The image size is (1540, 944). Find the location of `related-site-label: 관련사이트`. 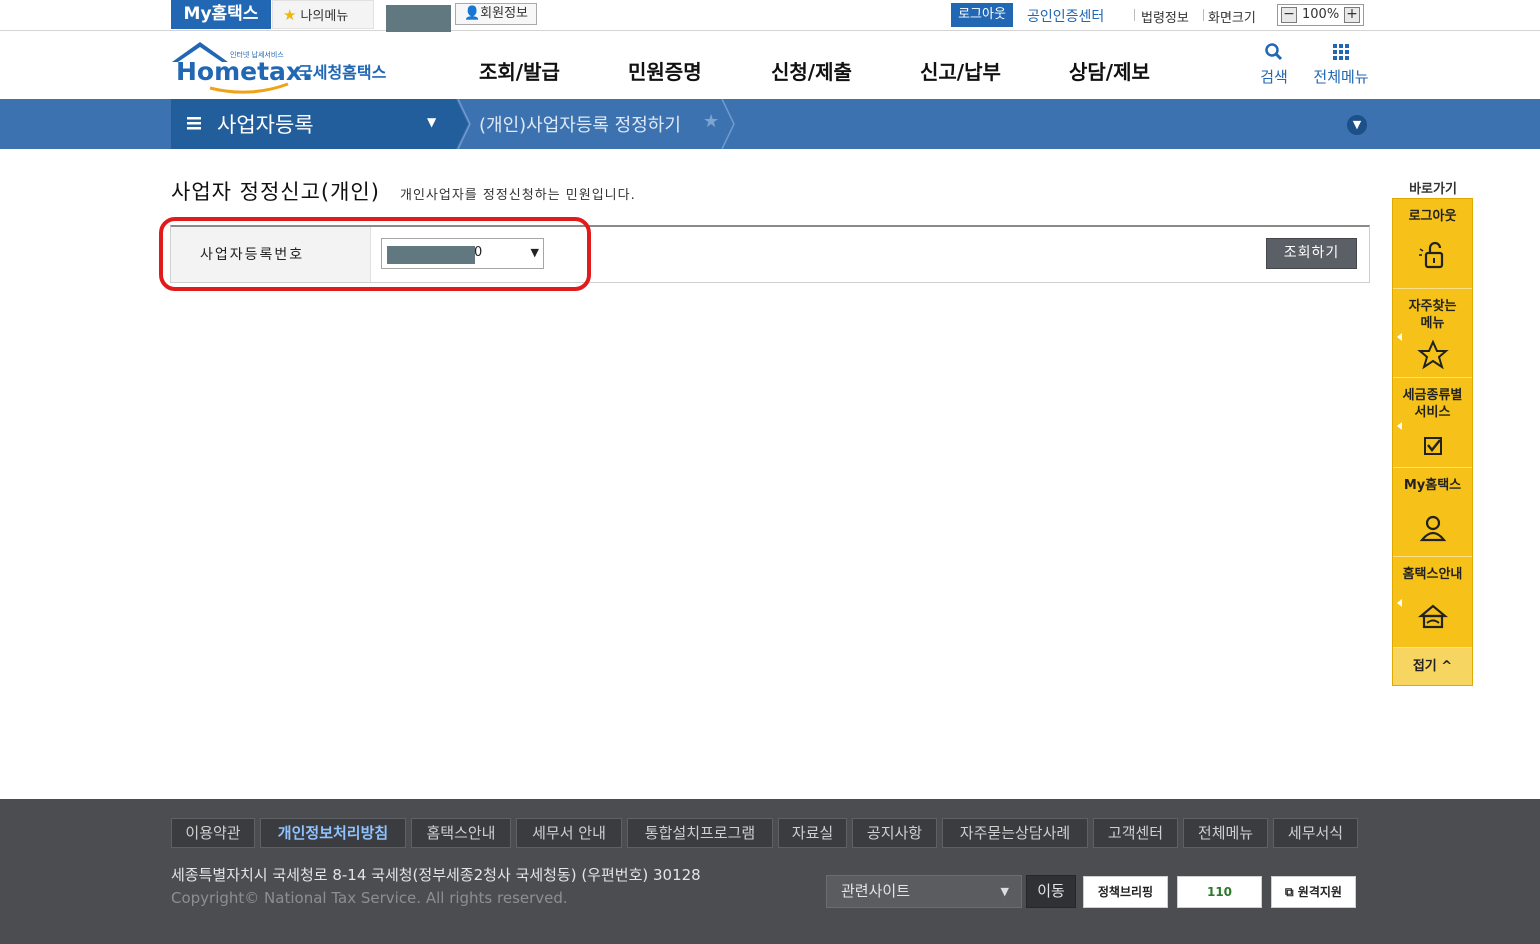

related-site-label: 관련사이트 is located at coordinates (876, 891).